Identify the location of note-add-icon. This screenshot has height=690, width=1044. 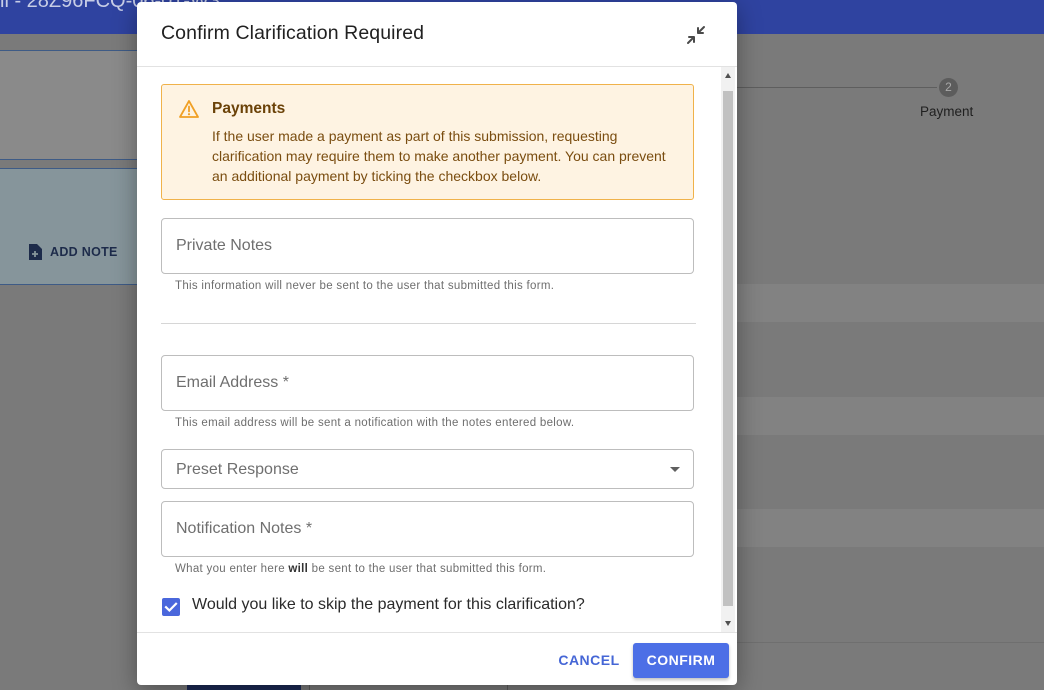
(35, 252).